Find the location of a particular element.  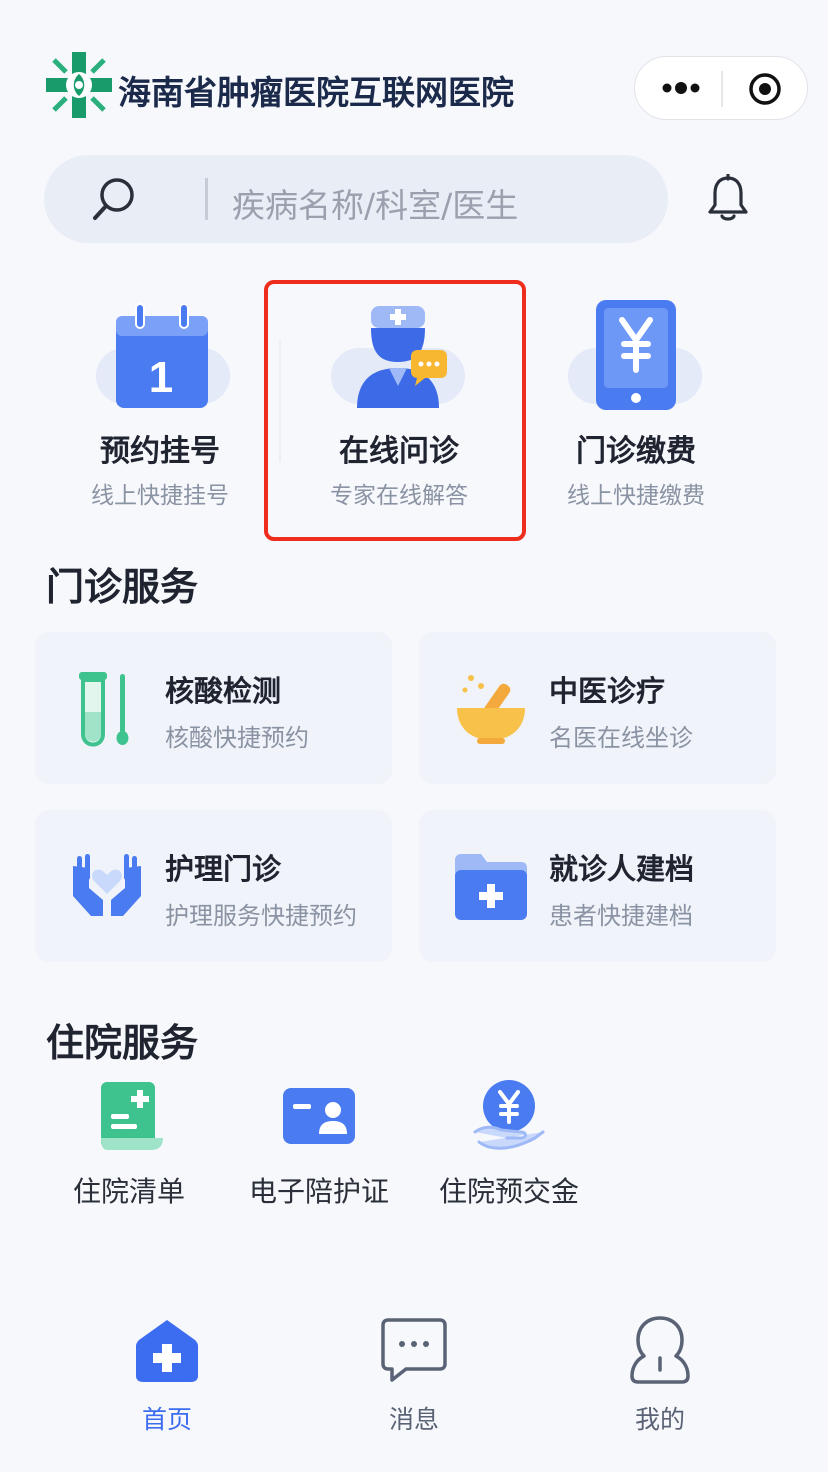

mortar-icon is located at coordinates (491, 709).